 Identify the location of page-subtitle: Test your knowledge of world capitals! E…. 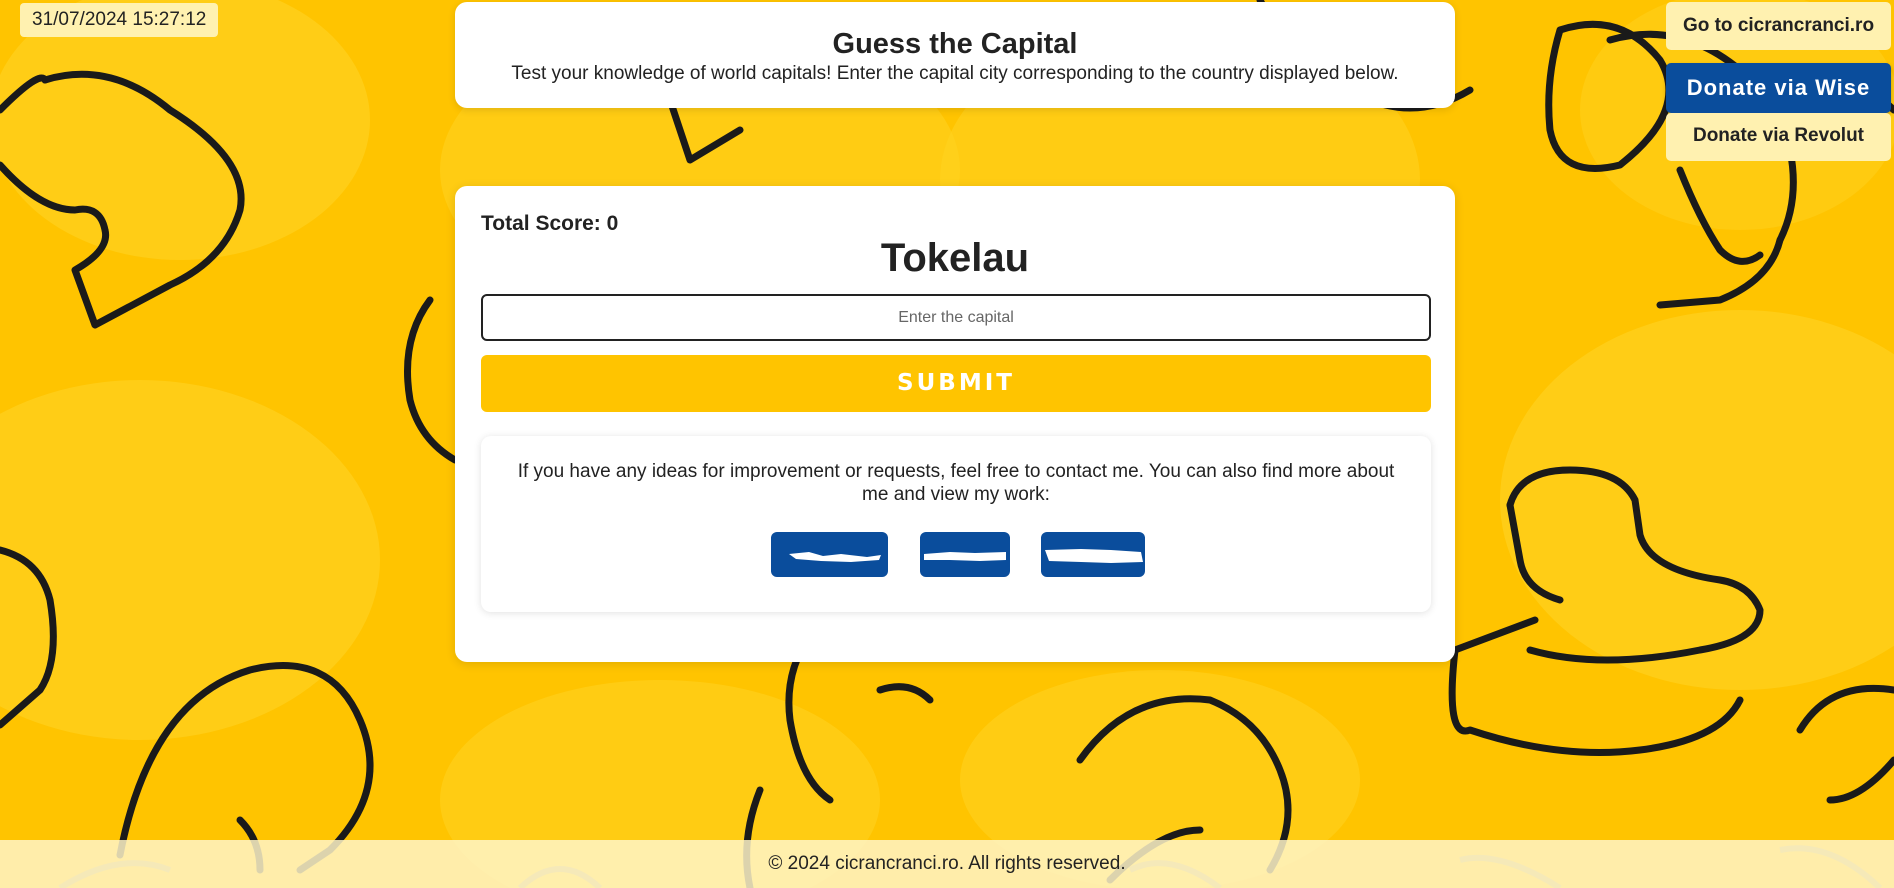
(955, 73).